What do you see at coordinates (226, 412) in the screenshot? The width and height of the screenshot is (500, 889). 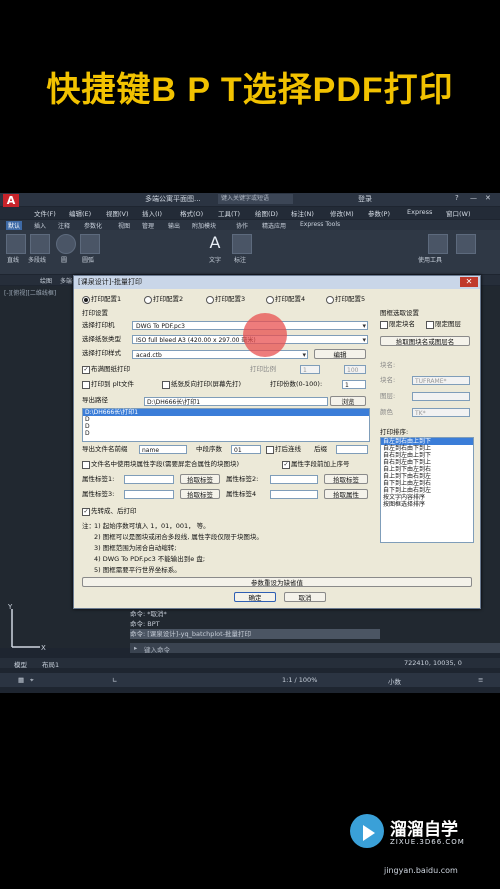 I see `list-item: D:\DH666长\打印1` at bounding box center [226, 412].